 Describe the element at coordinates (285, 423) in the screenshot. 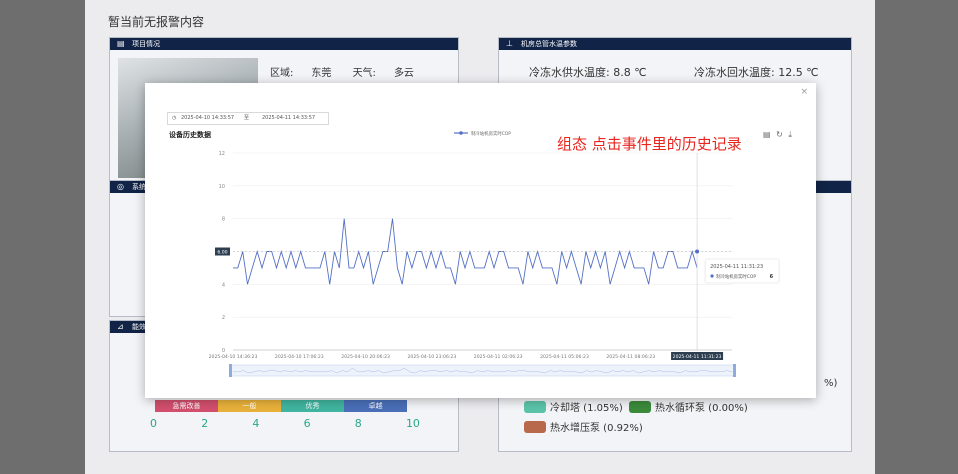

I see `efficiency-ticks: 0 2 4 6 8 10` at that location.